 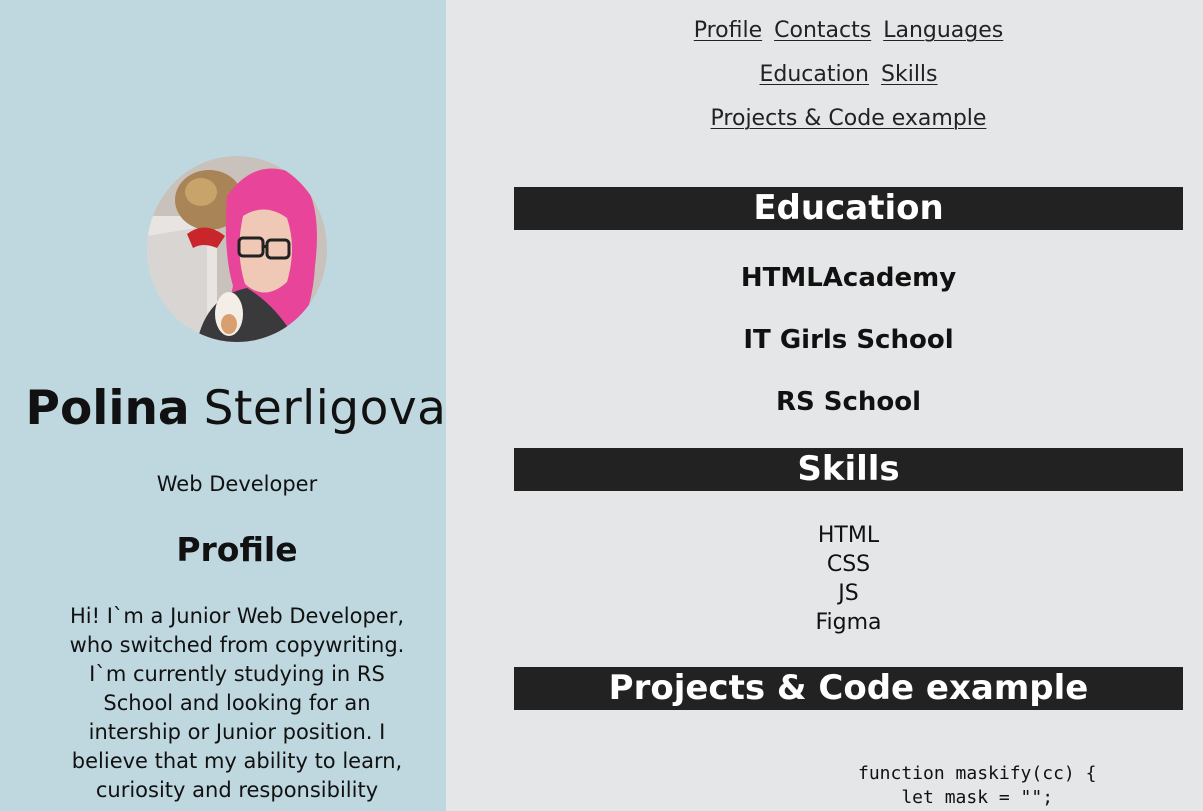 I want to click on skill-item: JS, so click(x=848, y=593).